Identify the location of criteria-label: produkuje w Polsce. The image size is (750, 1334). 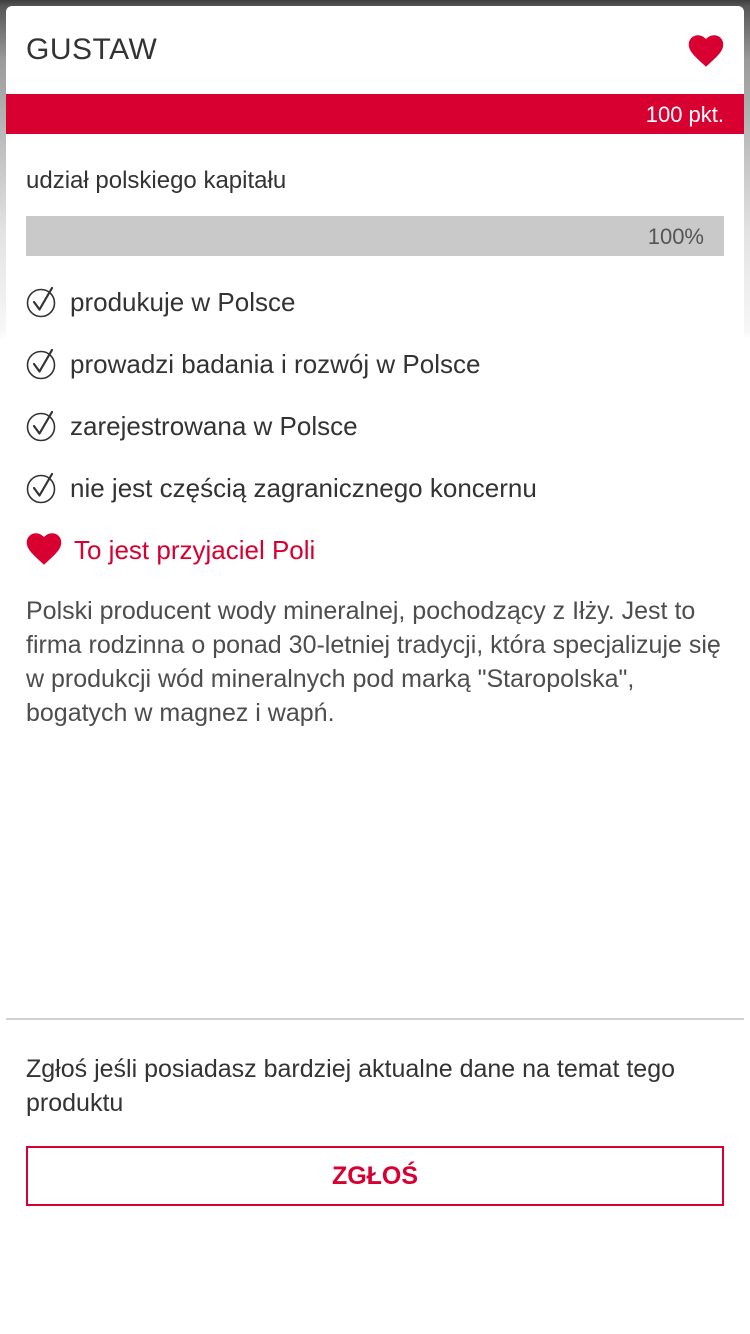
(183, 302).